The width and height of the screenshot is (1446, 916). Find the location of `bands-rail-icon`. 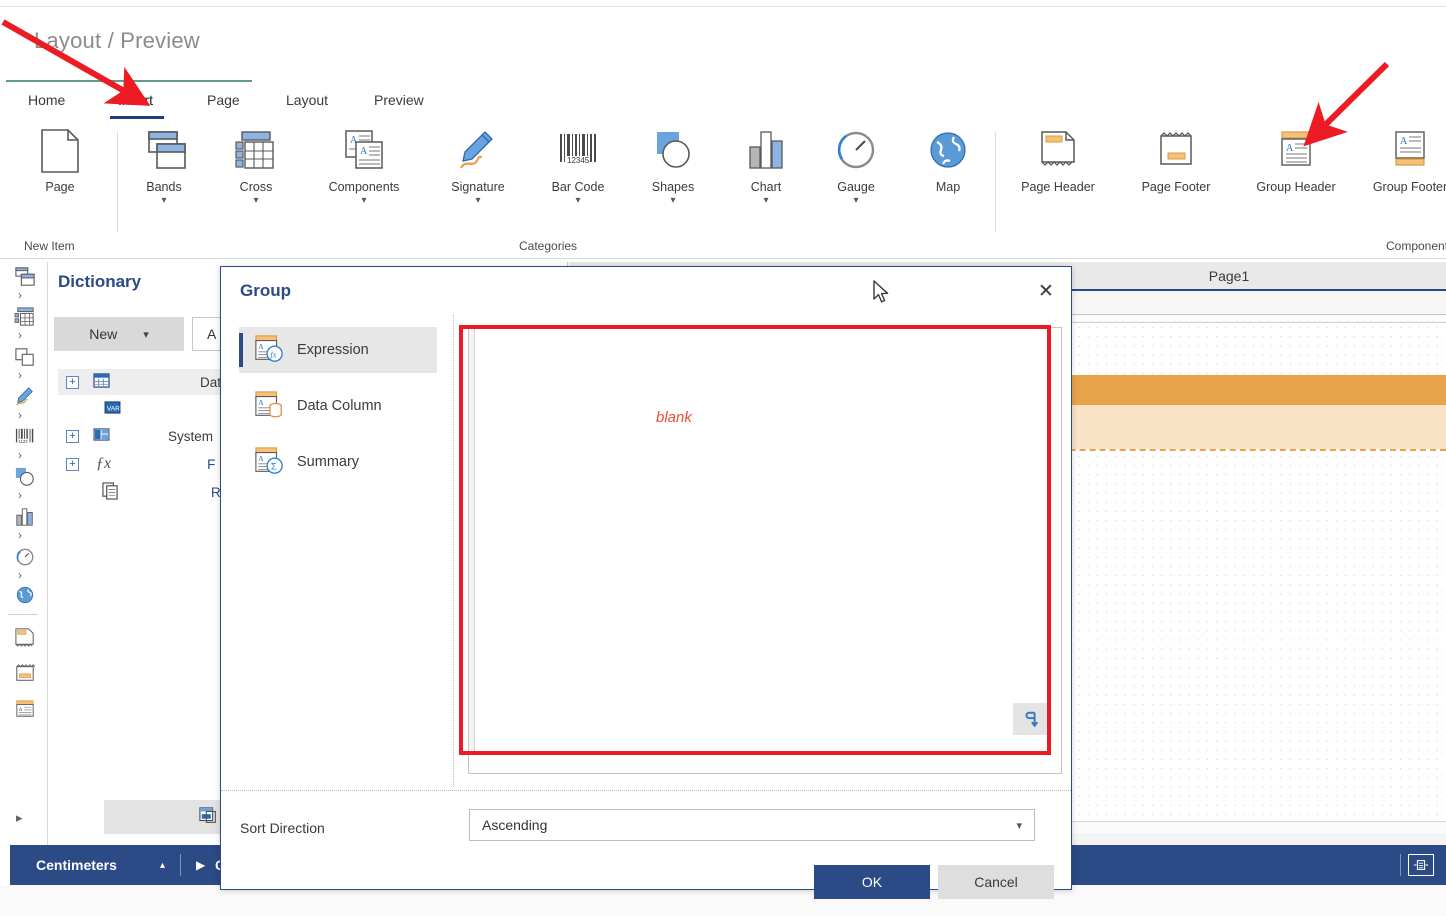

bands-rail-icon is located at coordinates (25, 277).